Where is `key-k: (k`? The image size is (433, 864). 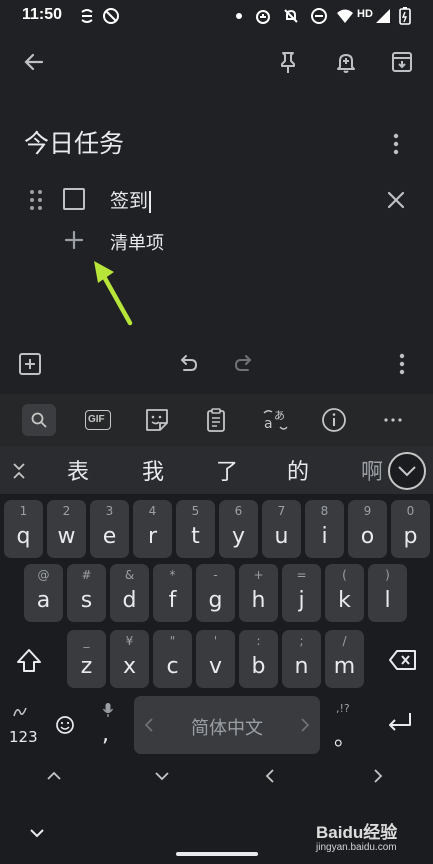 key-k: (k is located at coordinates (344, 593).